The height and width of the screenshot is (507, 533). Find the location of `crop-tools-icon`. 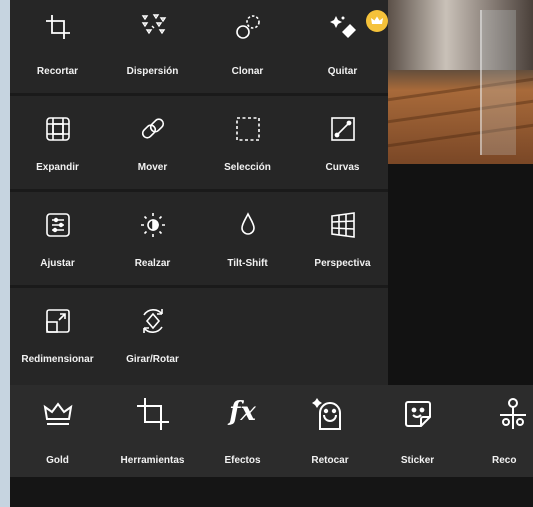

crop-tools-icon is located at coordinates (153, 414).